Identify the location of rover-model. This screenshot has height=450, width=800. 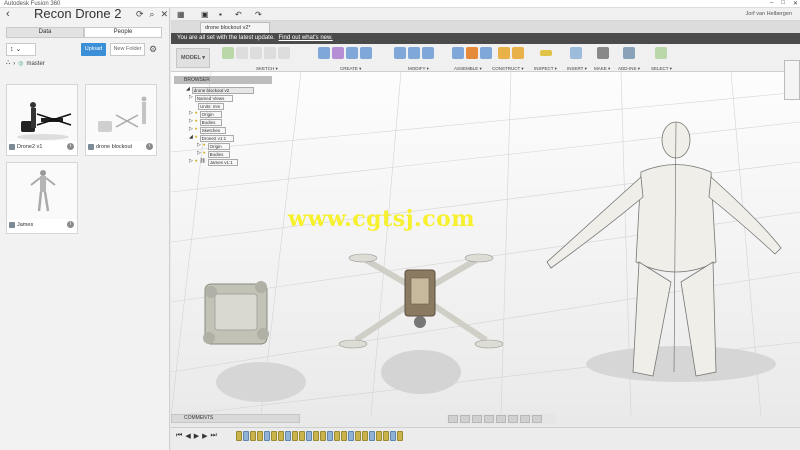
(254, 341).